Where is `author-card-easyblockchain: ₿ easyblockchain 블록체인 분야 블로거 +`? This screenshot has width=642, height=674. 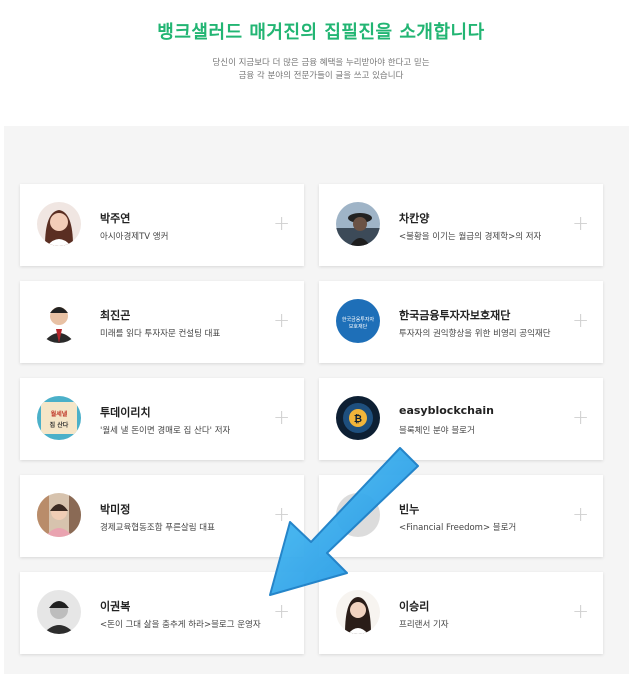 author-card-easyblockchain: ₿ easyblockchain 블록체인 분야 블로거 + is located at coordinates (461, 419).